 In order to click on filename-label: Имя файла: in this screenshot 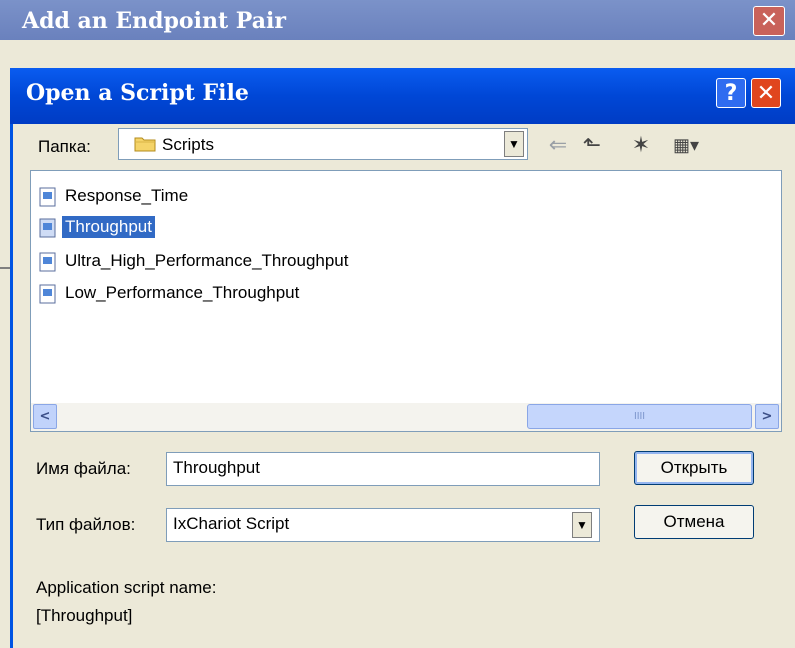, I will do `click(83, 468)`.